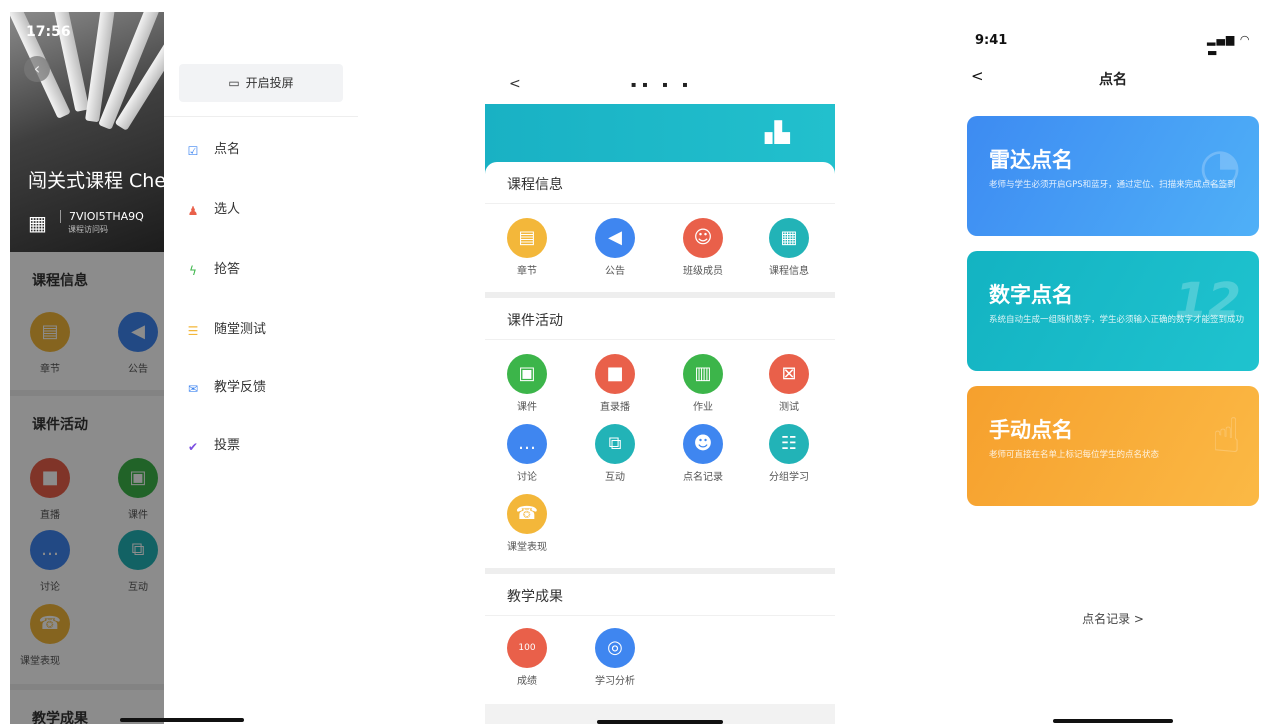 The height and width of the screenshot is (724, 1263). I want to click on radar-roll-call-title: 雷达点名, so click(1031, 160).